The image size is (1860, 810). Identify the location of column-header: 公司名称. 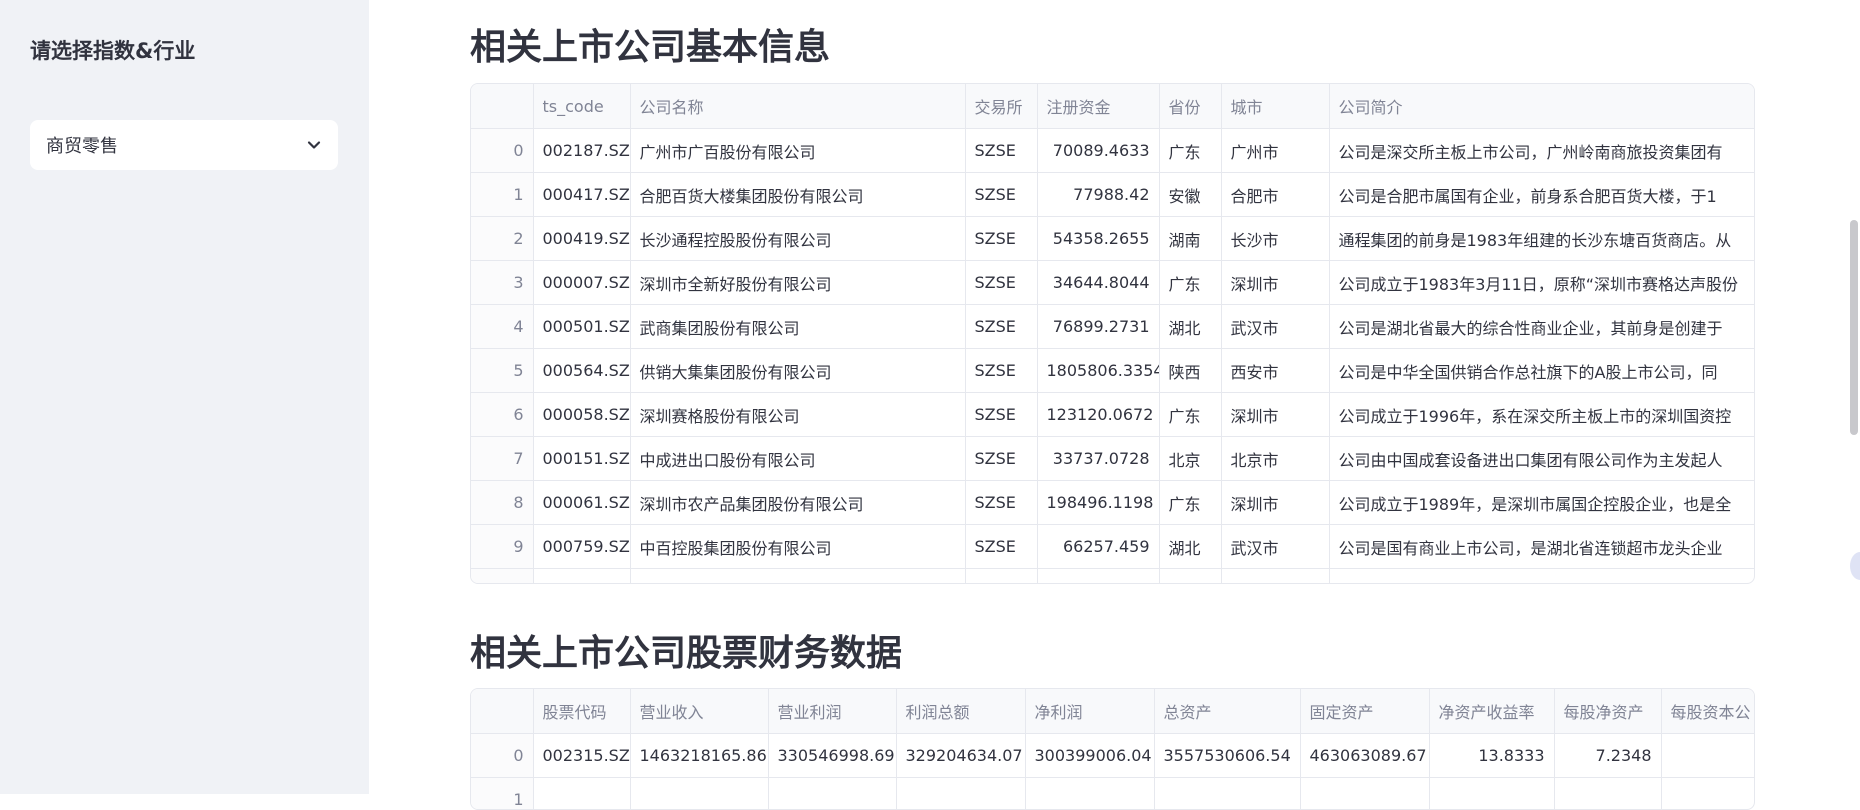
(797, 106).